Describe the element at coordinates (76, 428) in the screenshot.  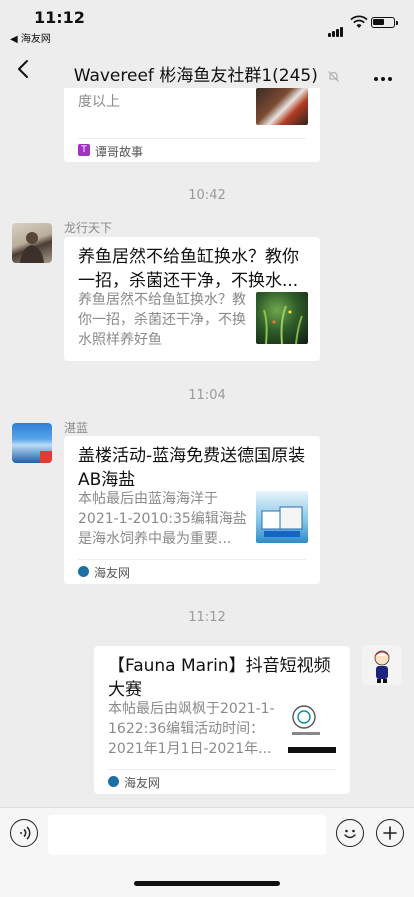
I see `sender-name: 湛蓝` at that location.